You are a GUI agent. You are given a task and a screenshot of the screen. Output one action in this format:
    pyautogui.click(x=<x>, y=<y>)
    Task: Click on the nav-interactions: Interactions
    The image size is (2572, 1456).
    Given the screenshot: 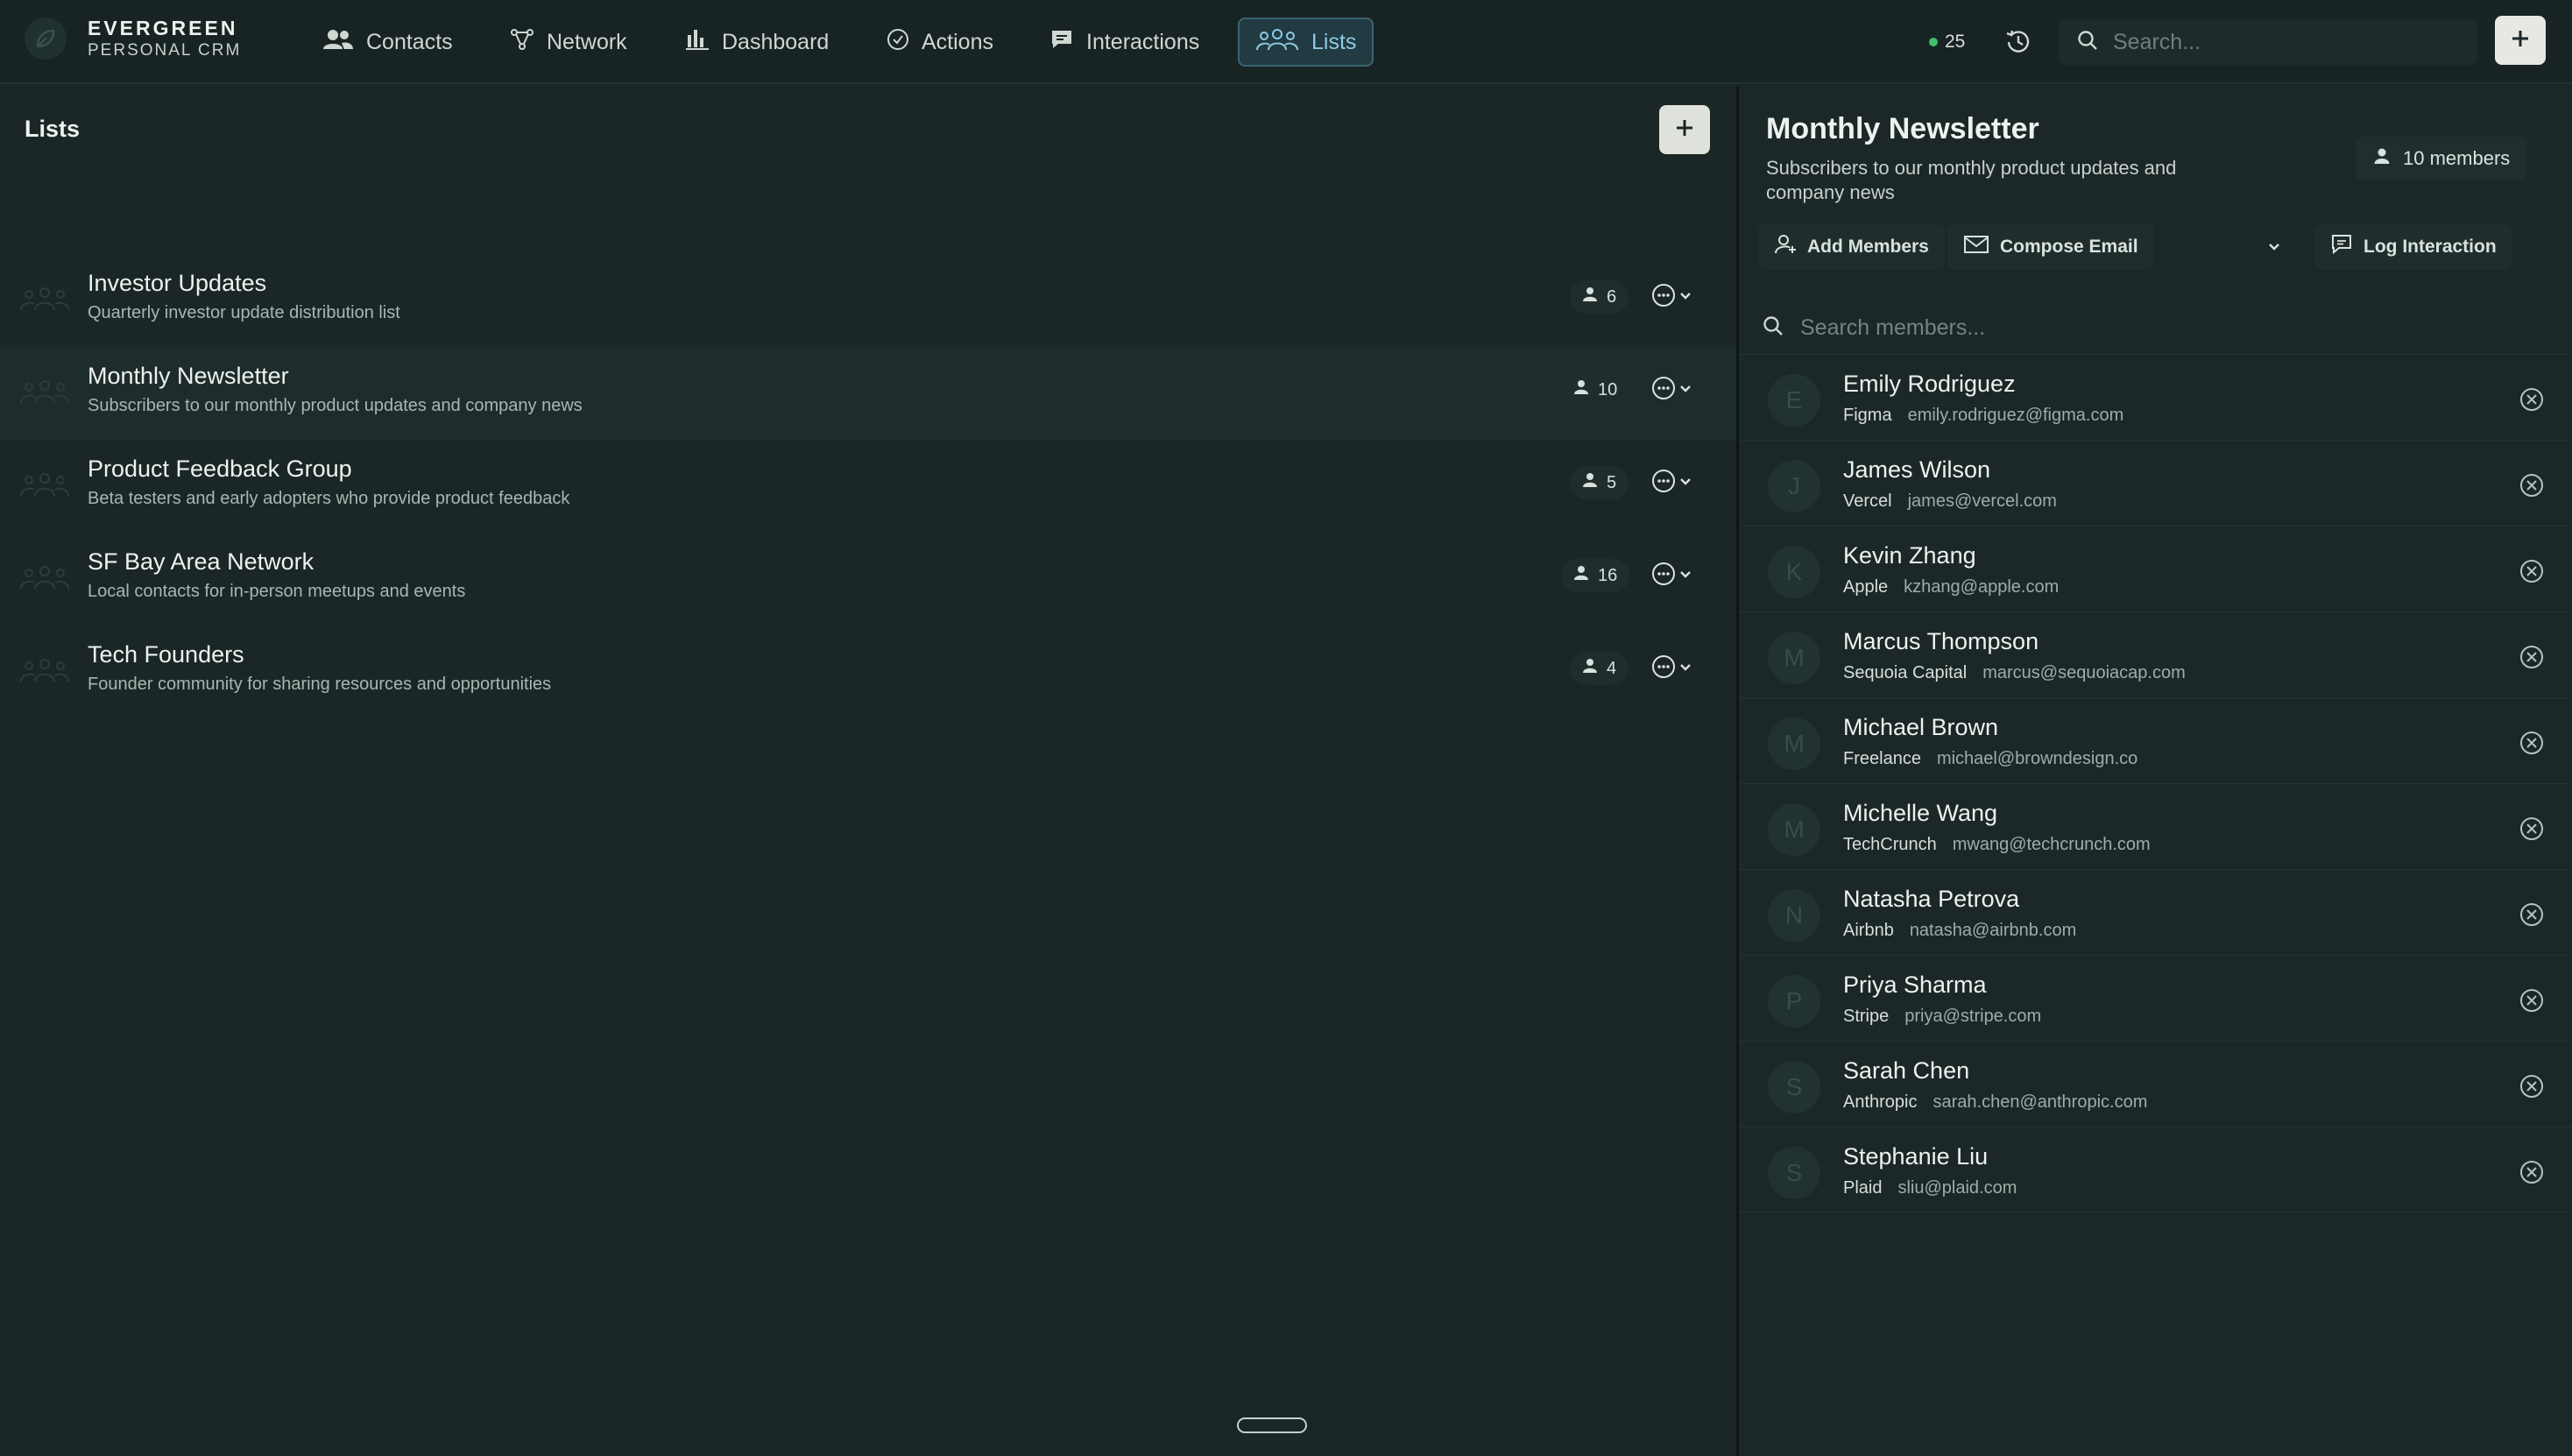 What is the action you would take?
    pyautogui.click(x=1124, y=42)
    